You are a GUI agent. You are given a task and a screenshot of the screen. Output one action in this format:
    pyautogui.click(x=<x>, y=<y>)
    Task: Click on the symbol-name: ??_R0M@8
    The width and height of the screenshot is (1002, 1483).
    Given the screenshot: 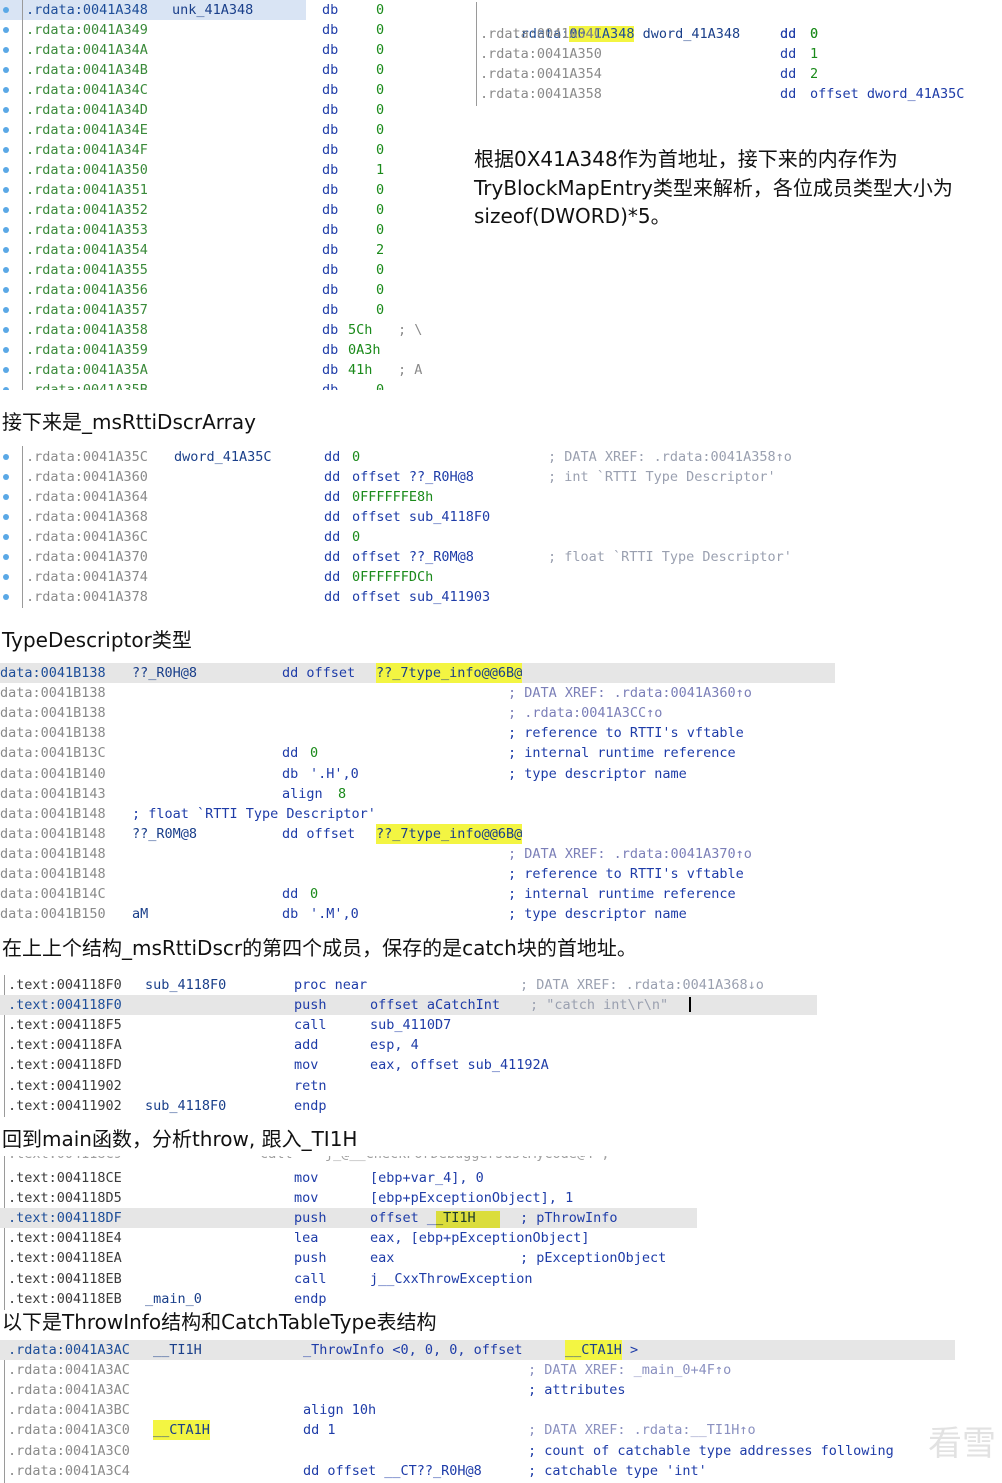 What is the action you would take?
    pyautogui.click(x=164, y=834)
    